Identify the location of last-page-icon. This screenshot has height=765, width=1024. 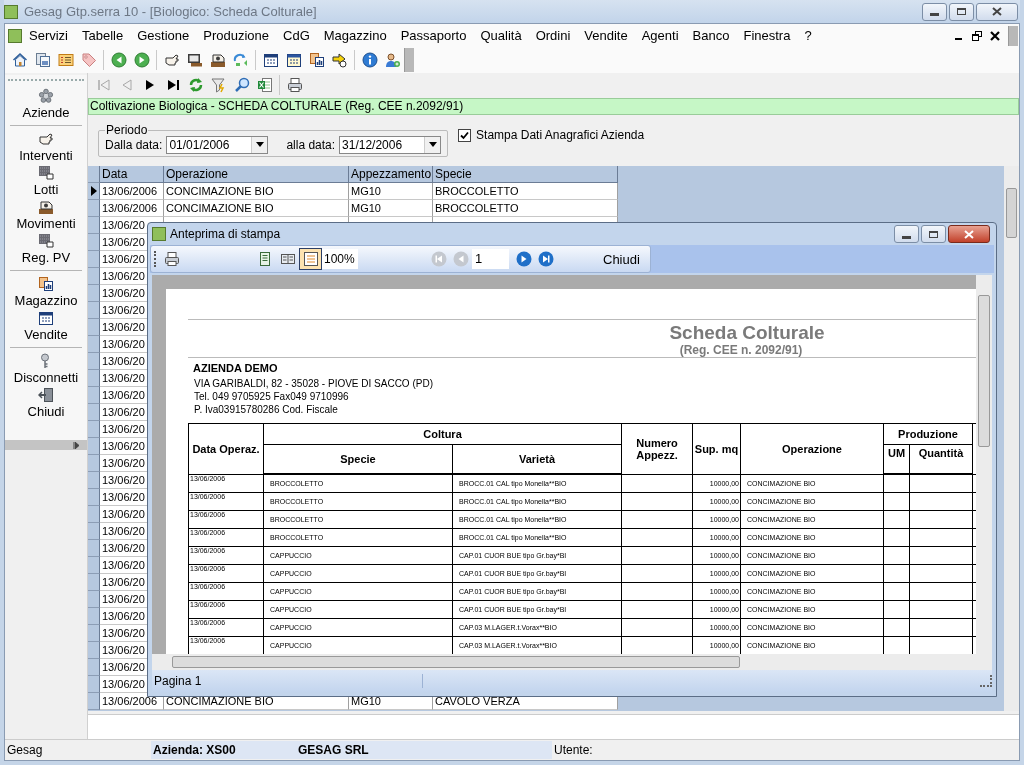
(546, 259).